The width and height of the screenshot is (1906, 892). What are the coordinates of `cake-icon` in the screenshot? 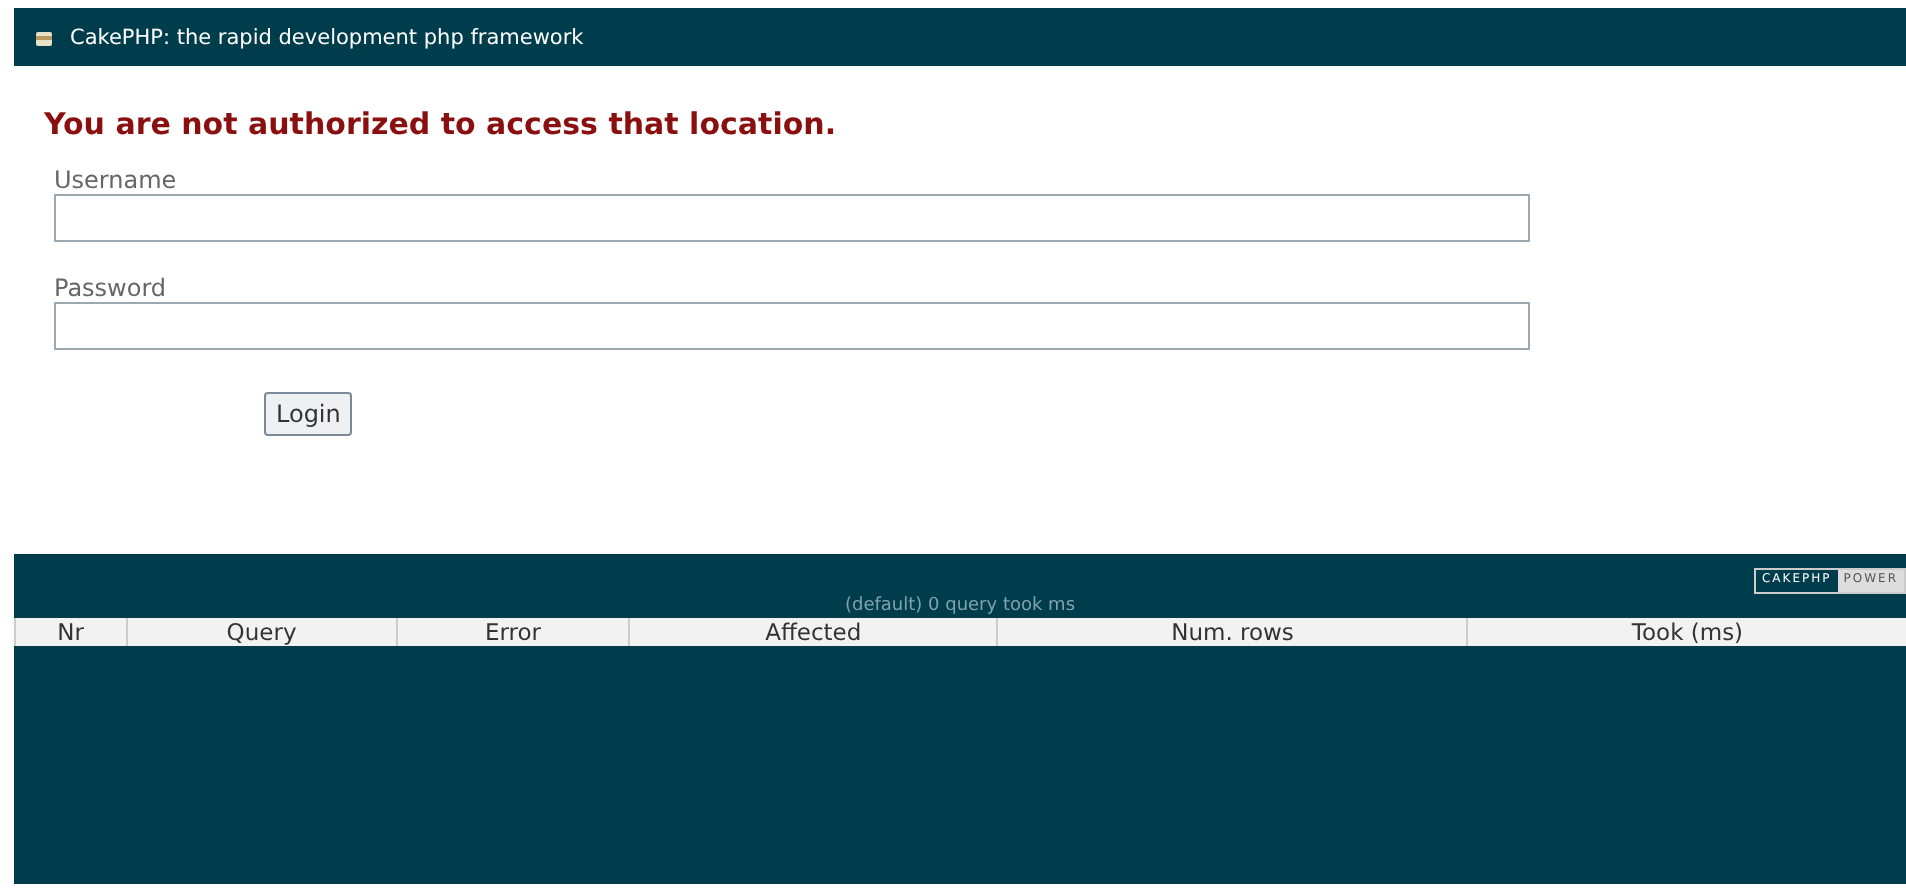 It's located at (44, 37).